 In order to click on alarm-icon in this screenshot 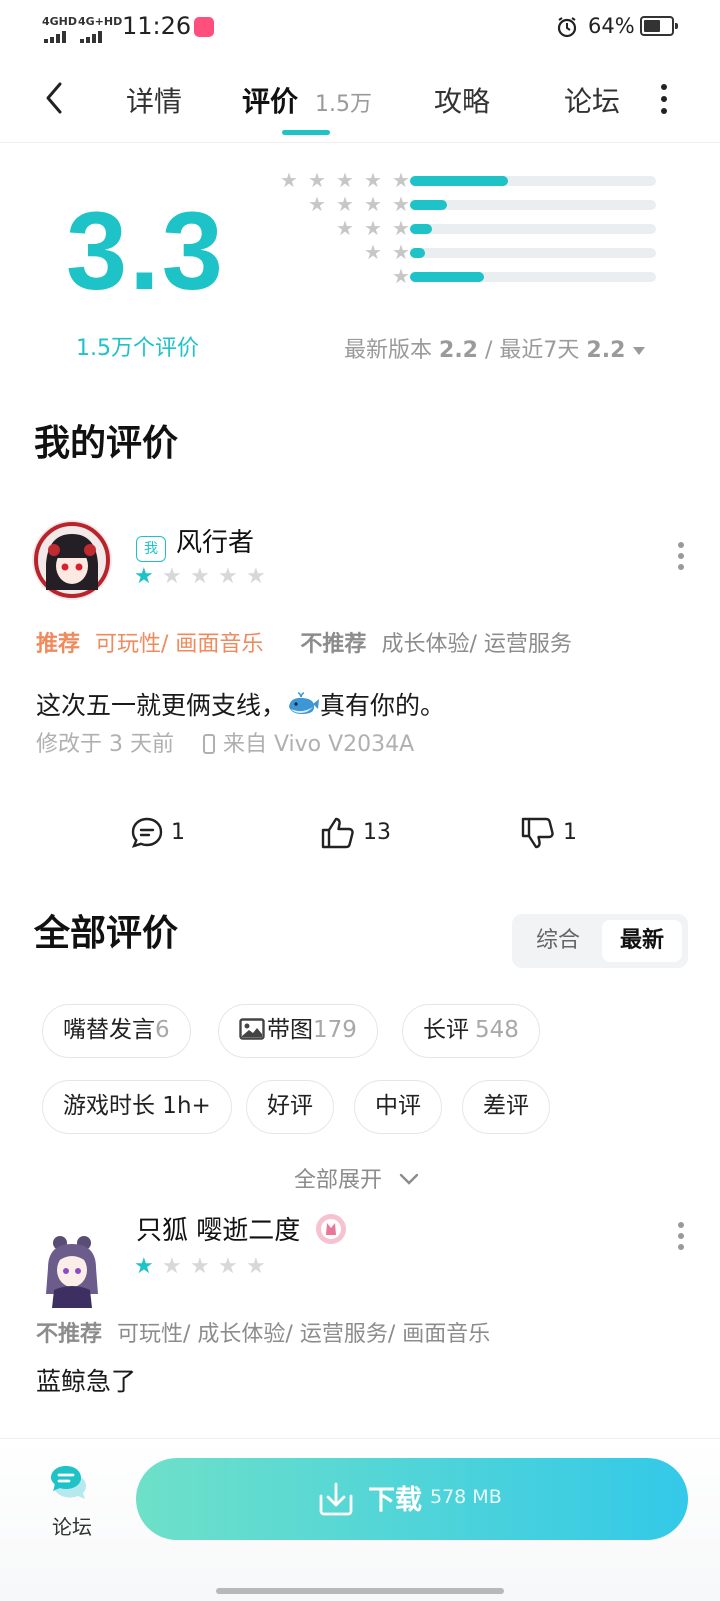, I will do `click(567, 29)`.